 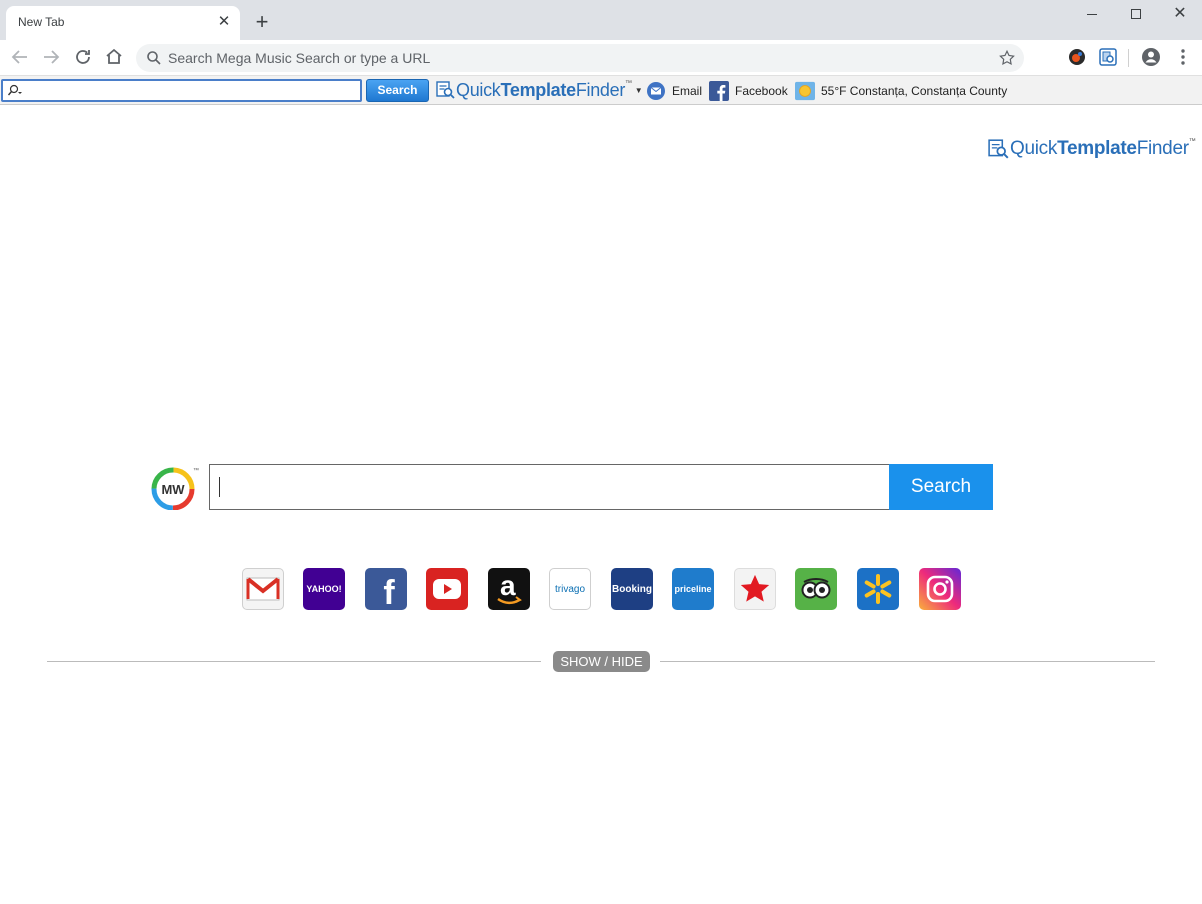 I want to click on main-search-form: MW ™ Search, so click(x=572, y=487).